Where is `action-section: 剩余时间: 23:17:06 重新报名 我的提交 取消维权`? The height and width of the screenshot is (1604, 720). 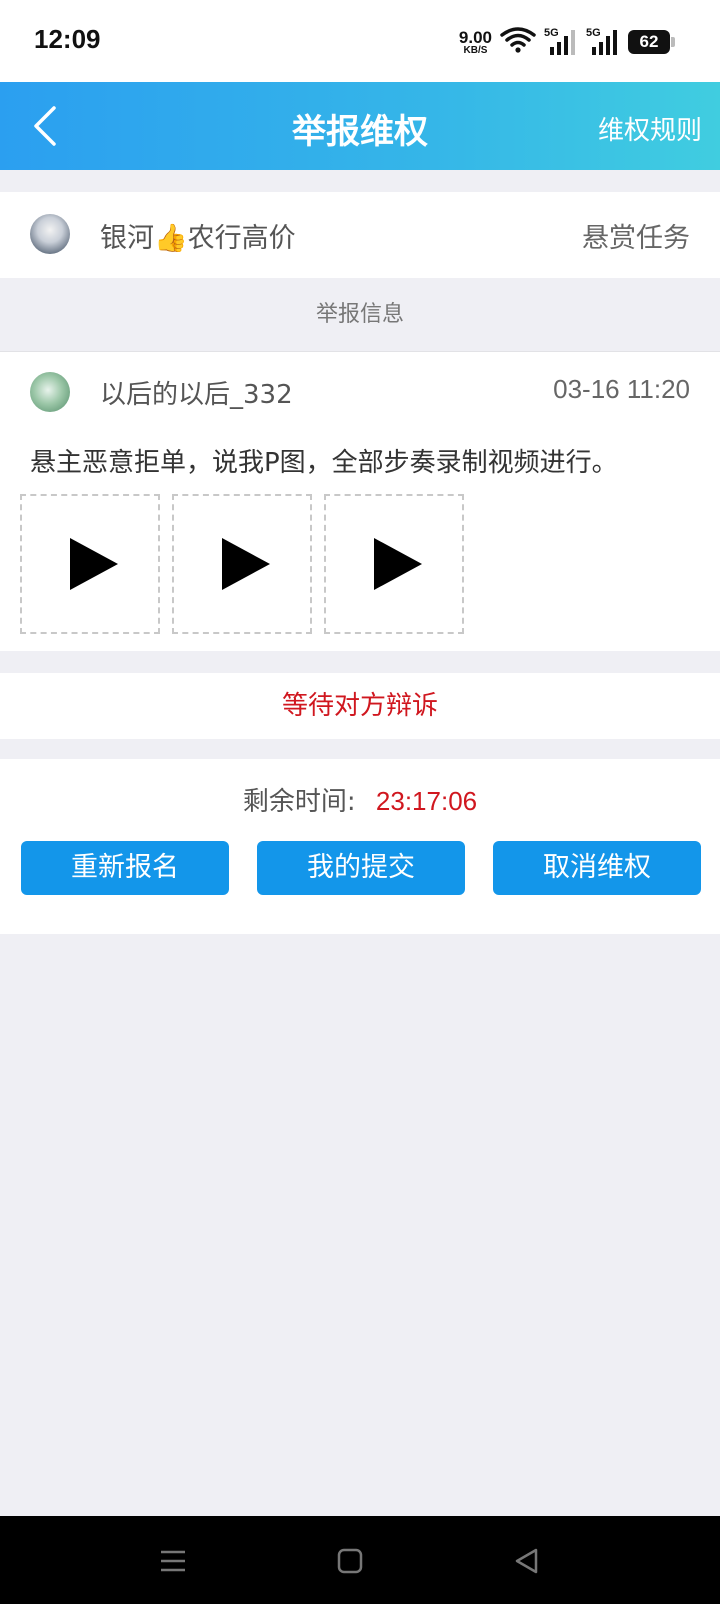
action-section: 剩余时间: 23:17:06 重新报名 我的提交 取消维权 is located at coordinates (360, 846).